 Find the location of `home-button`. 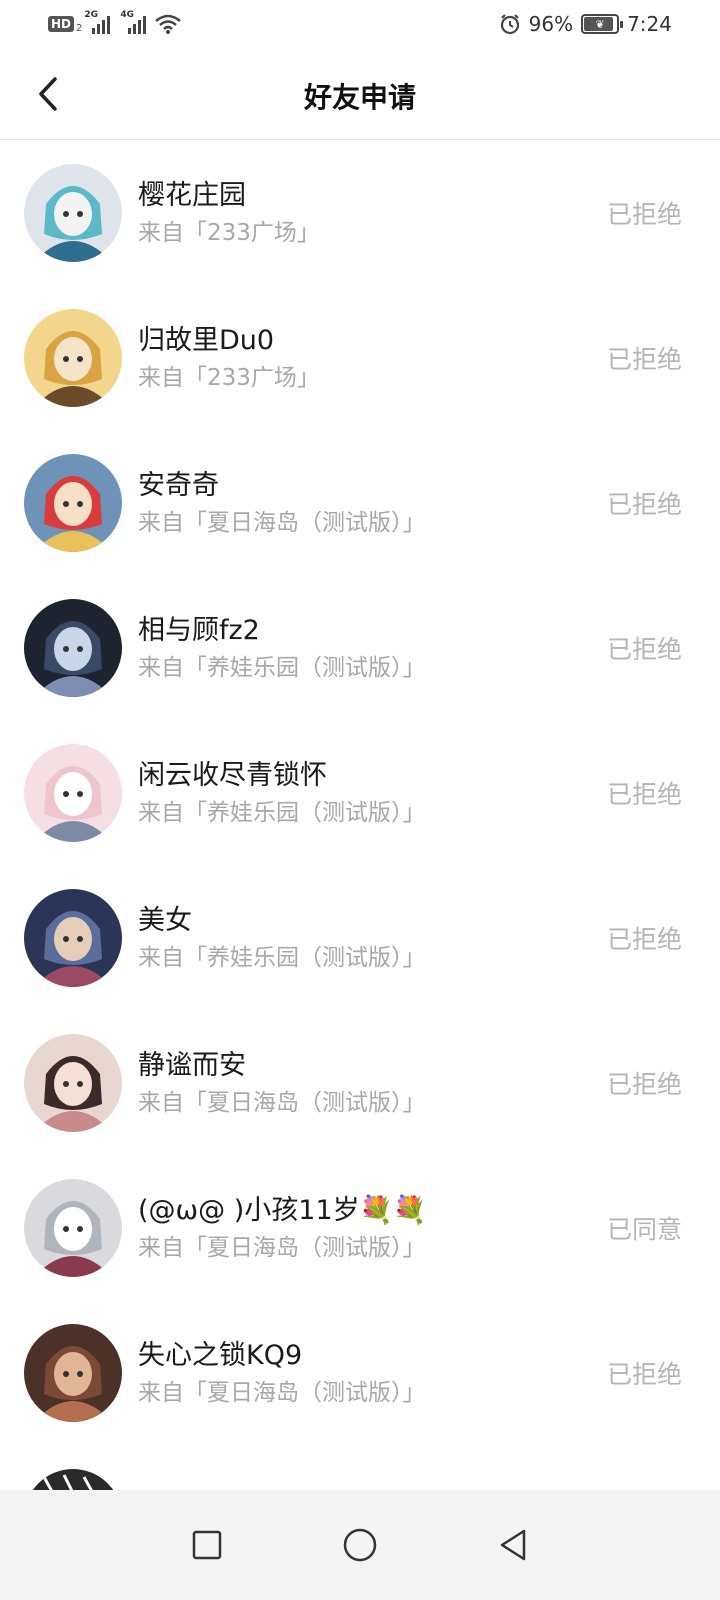

home-button is located at coordinates (360, 1545).